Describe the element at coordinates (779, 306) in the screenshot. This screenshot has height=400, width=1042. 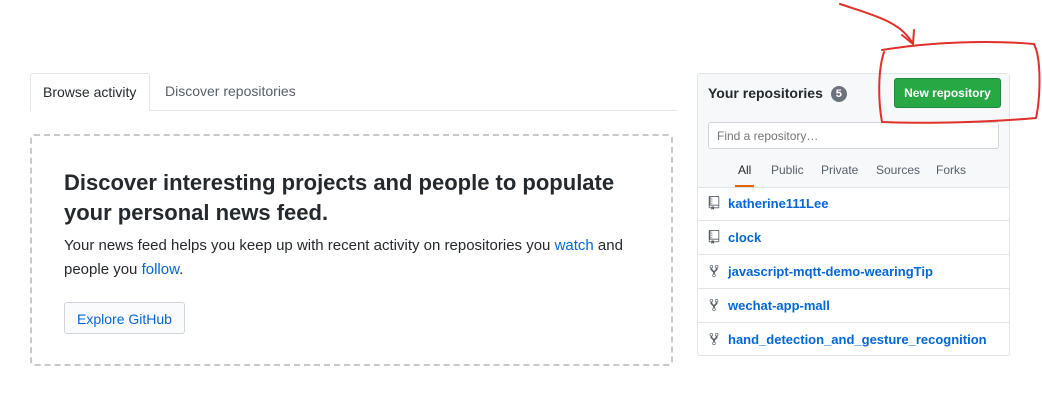
I see `repository-name: wechat-app-mall` at that location.